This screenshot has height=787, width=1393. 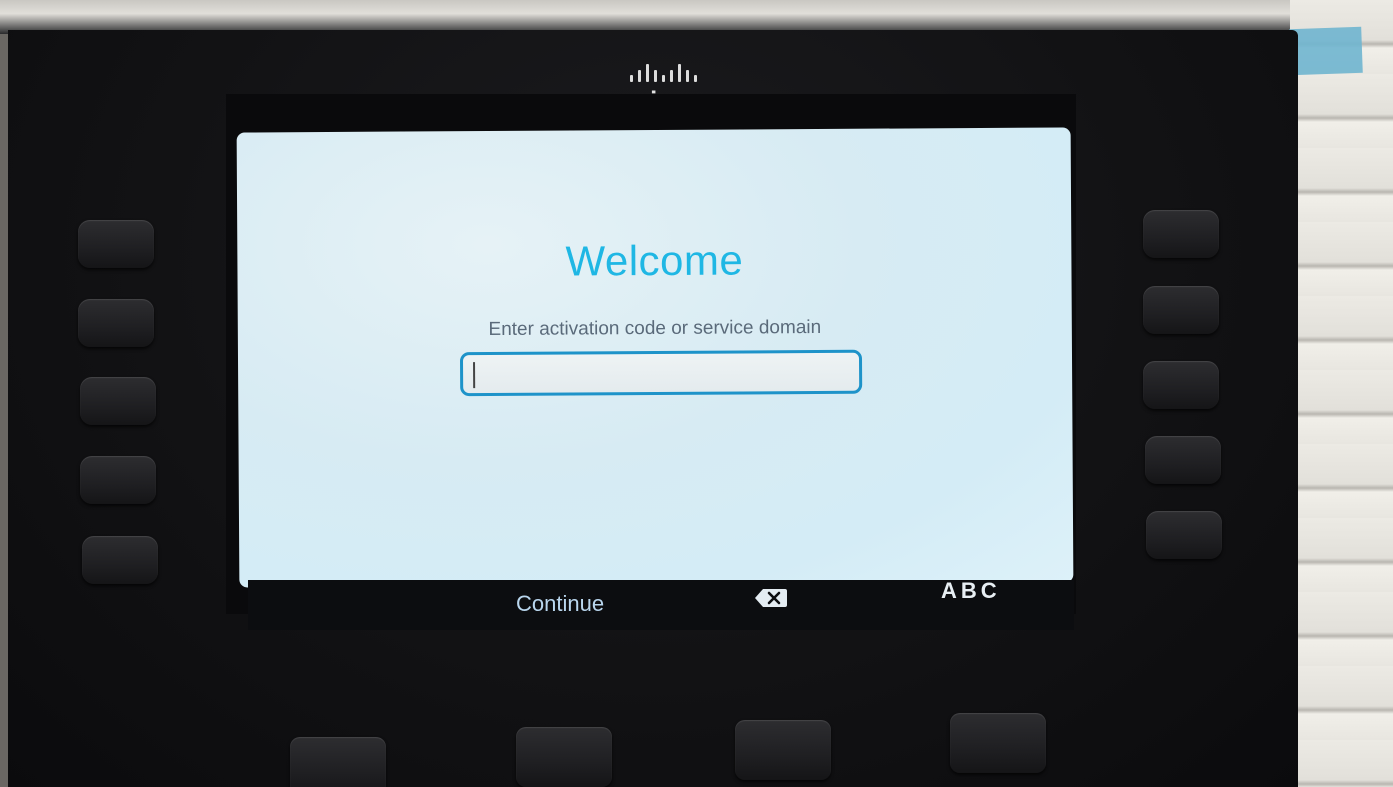 What do you see at coordinates (771, 598) in the screenshot?
I see `backspace-icon` at bounding box center [771, 598].